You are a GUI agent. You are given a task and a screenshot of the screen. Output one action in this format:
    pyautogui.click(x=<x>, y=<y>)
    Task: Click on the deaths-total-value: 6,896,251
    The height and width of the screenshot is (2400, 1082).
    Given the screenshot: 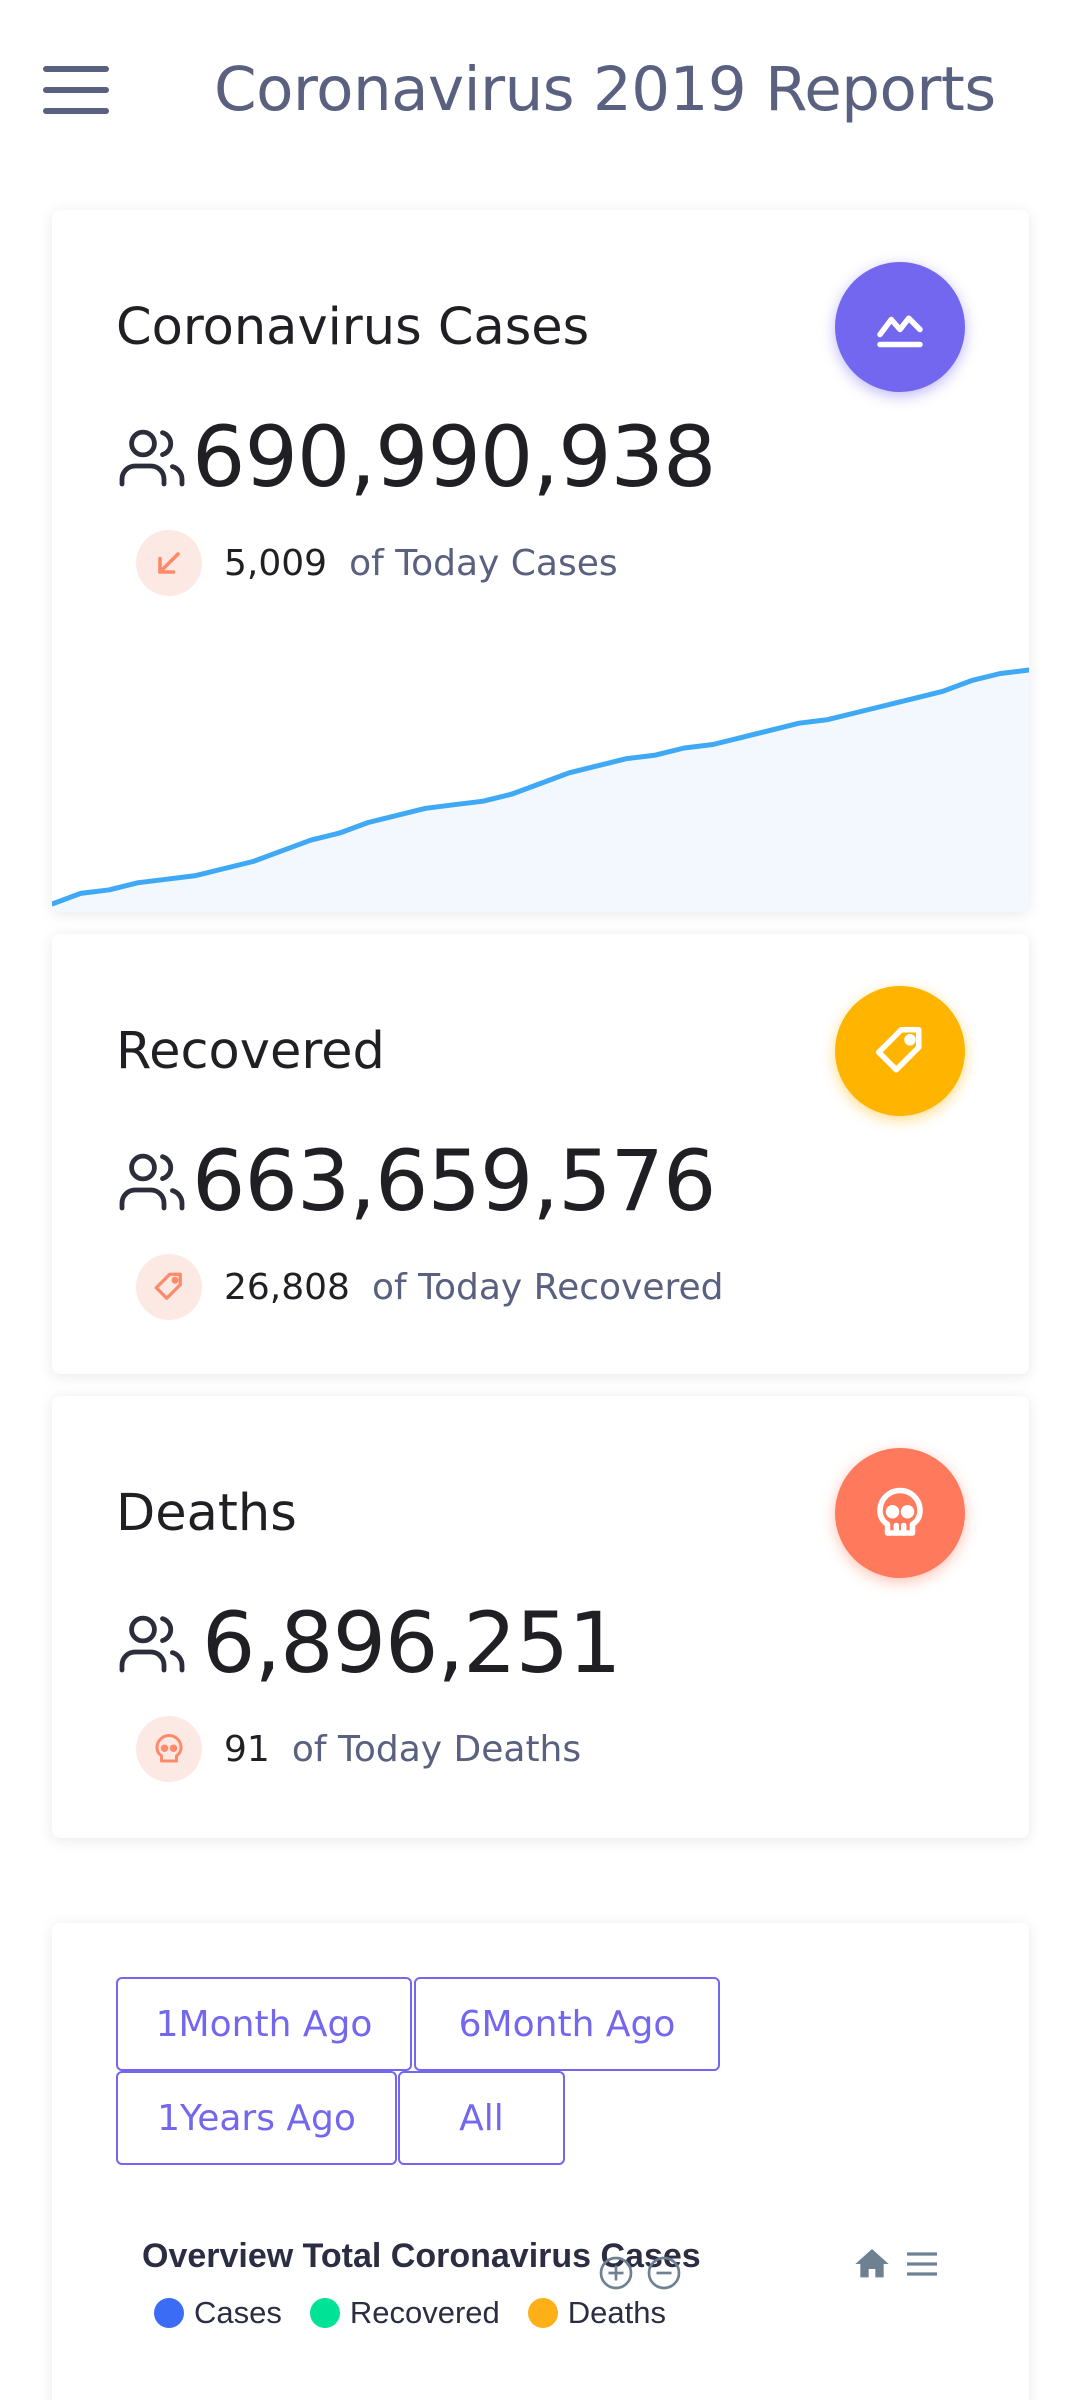 What is the action you would take?
    pyautogui.click(x=412, y=1643)
    